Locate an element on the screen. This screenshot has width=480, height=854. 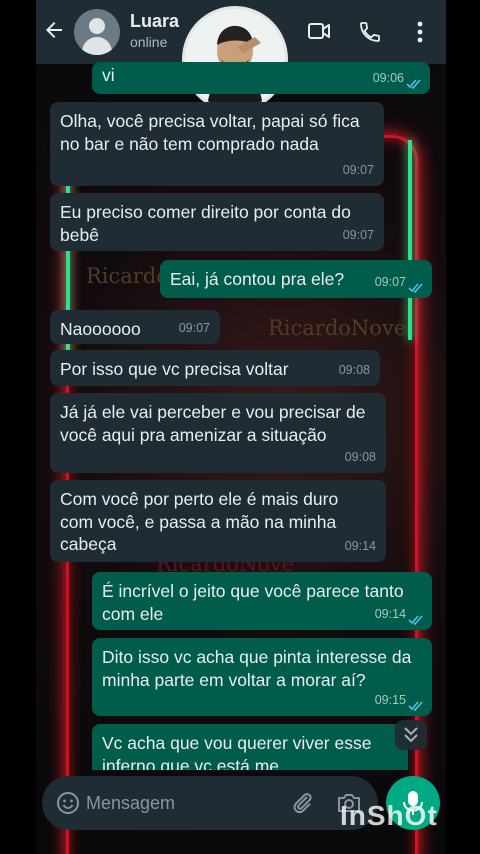
message-composer is located at coordinates (210, 803).